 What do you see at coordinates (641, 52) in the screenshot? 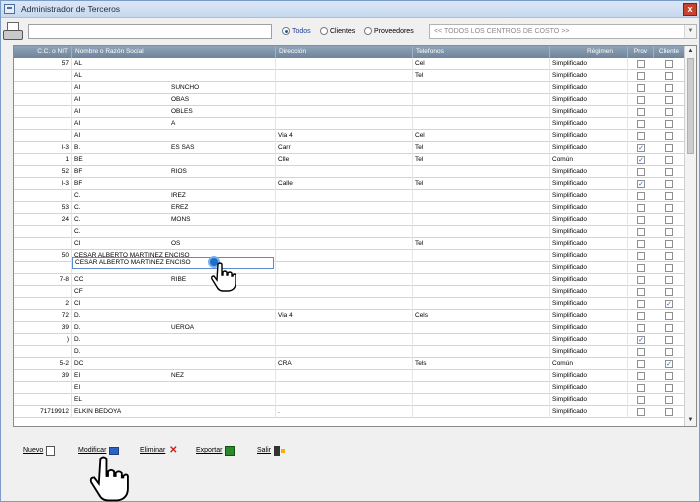
I see `column-header-prov: Prov` at bounding box center [641, 52].